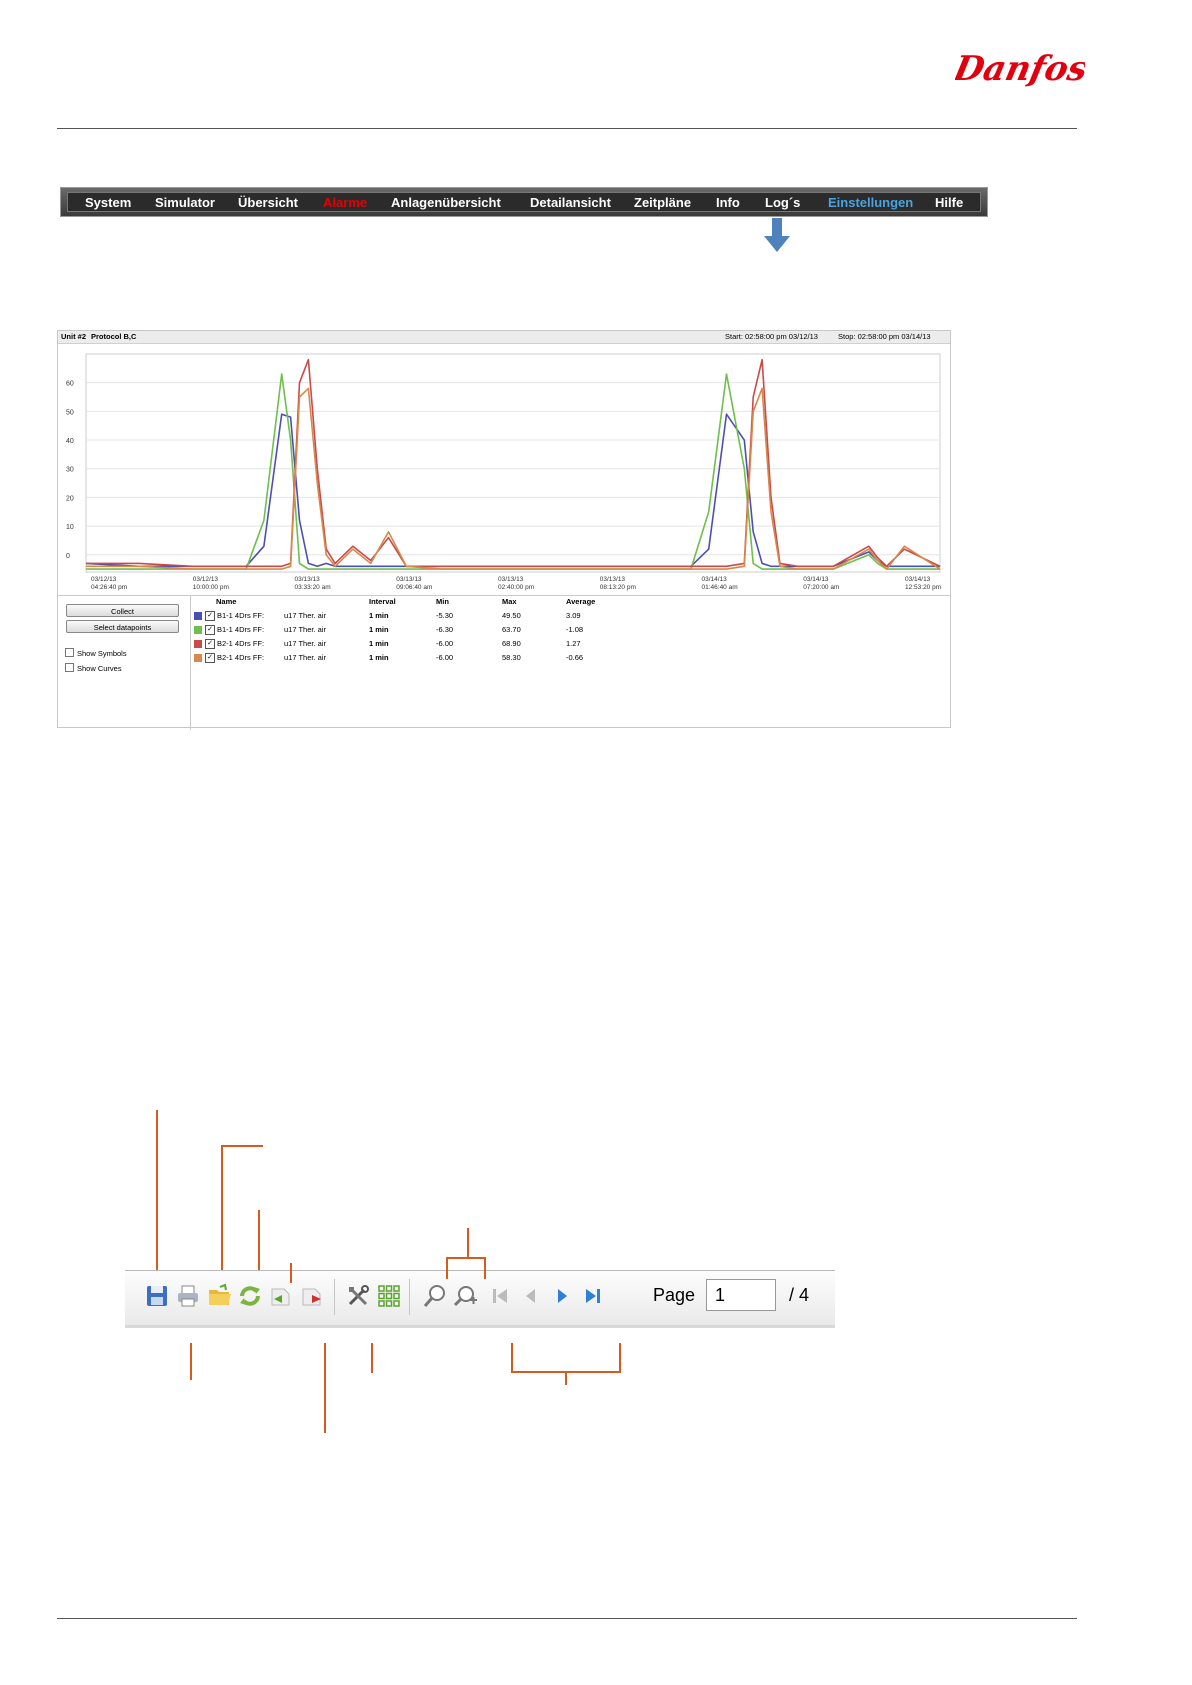 This screenshot has width=1192, height=1685. Describe the element at coordinates (923, 587) in the screenshot. I see `x-tick-time: 12:53:20 pm` at that location.